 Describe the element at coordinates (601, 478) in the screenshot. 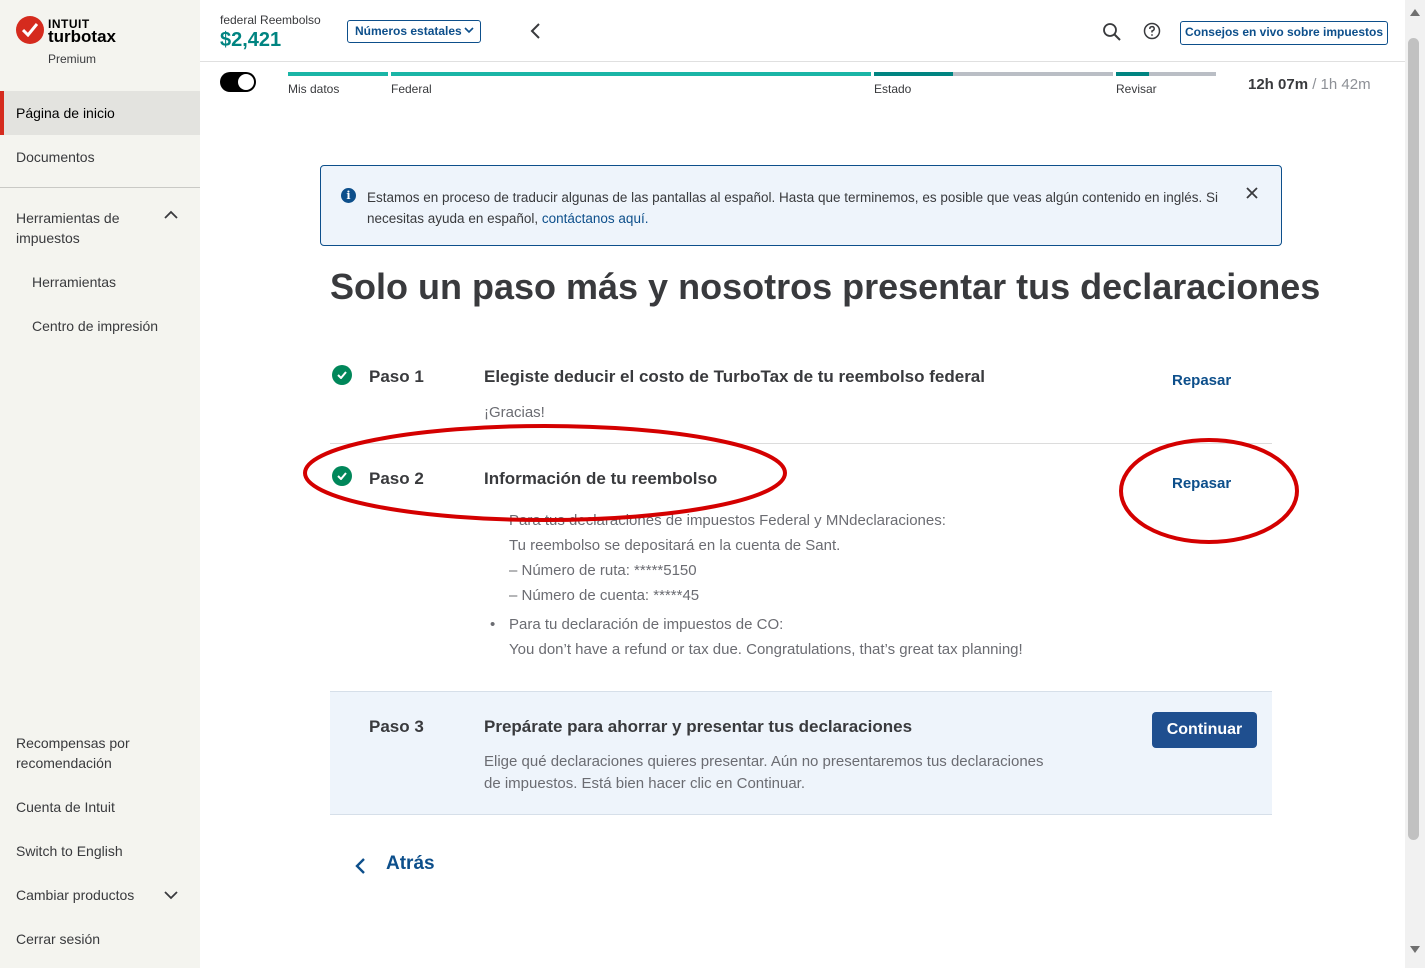

I see `step-2-title: Información de tu reembolso` at that location.